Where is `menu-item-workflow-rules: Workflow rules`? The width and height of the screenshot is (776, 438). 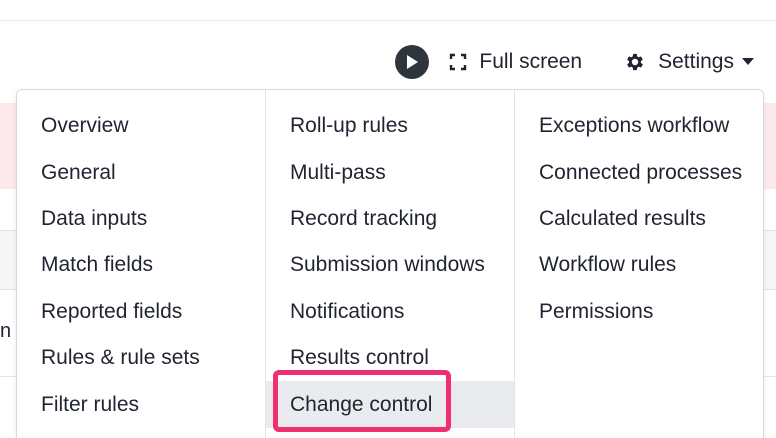
menu-item-workflow-rules: Workflow rules is located at coordinates (639, 265).